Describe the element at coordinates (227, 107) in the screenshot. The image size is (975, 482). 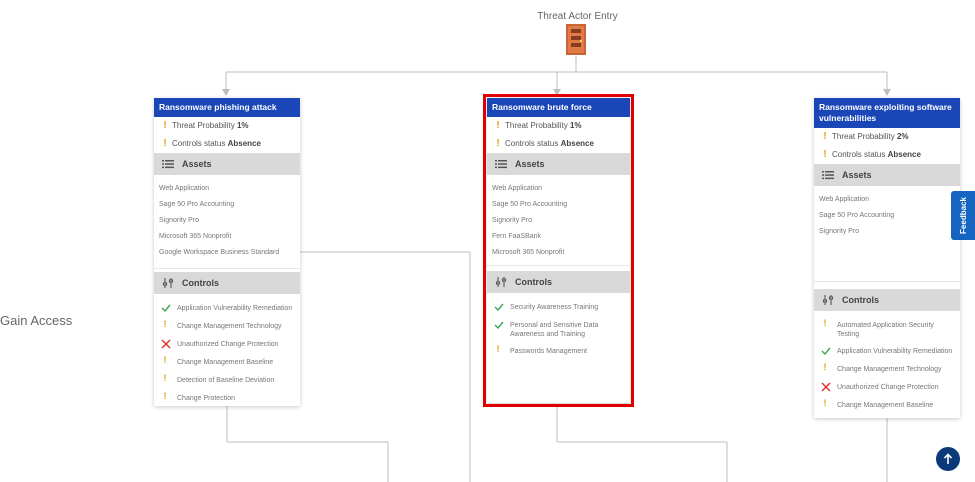
I see `card-title: Ransomware phishing attack` at that location.